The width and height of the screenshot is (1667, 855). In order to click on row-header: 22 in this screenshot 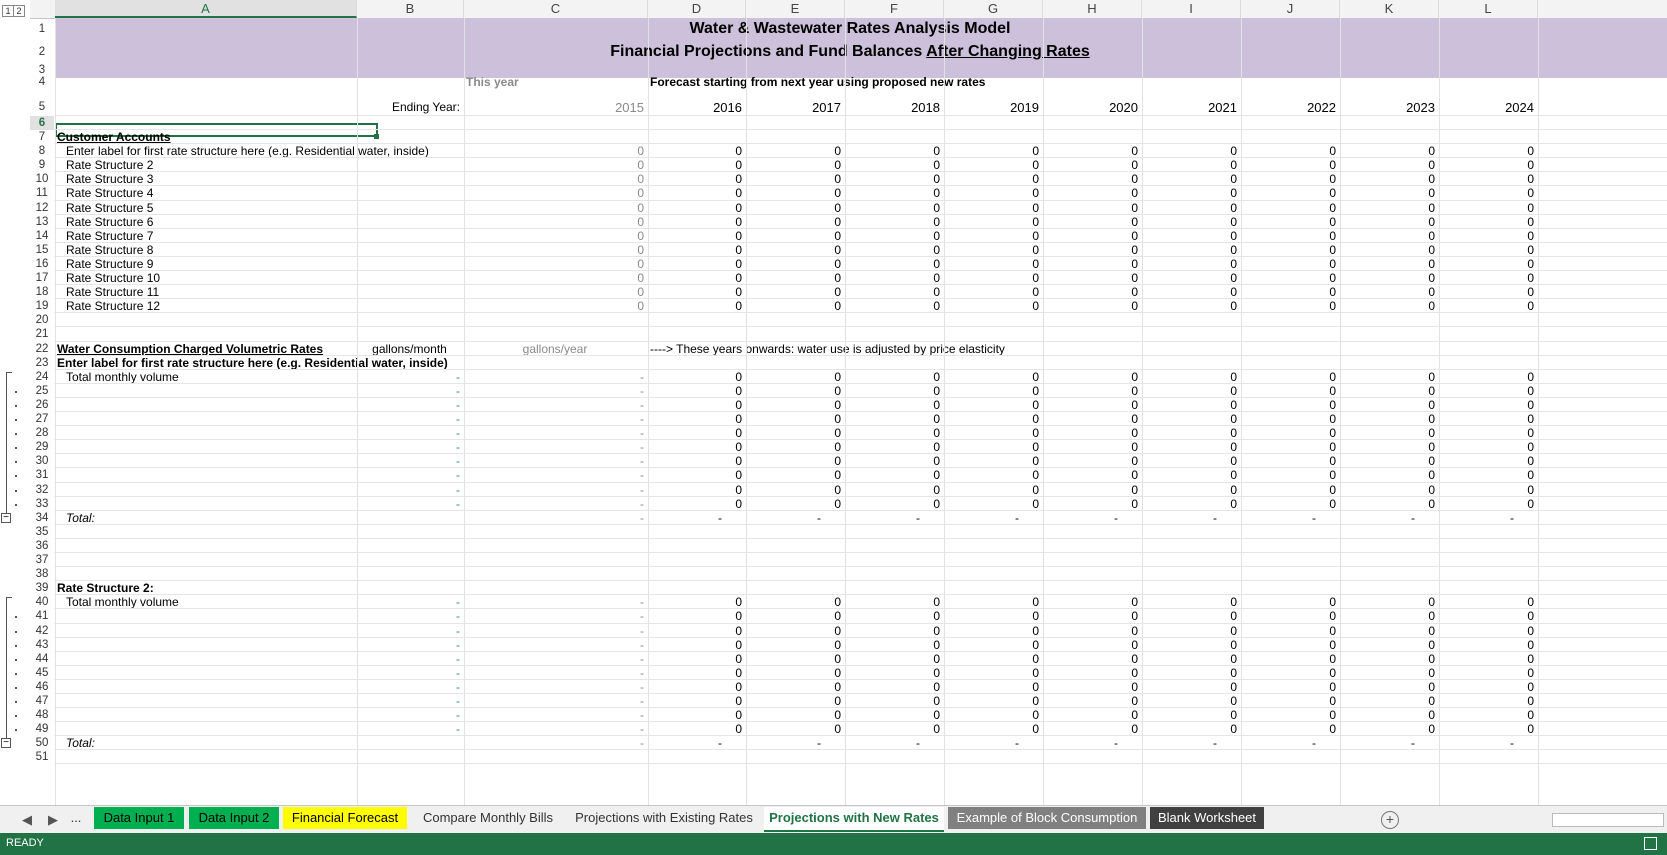, I will do `click(42, 349)`.